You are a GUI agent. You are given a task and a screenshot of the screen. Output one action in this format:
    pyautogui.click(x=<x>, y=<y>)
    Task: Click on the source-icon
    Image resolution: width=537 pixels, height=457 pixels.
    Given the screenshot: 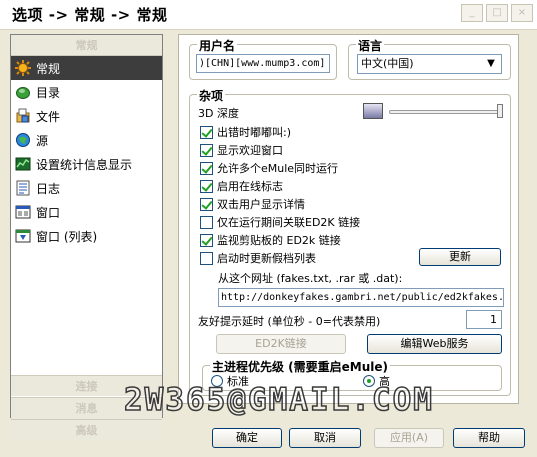 What is the action you would take?
    pyautogui.click(x=23, y=140)
    